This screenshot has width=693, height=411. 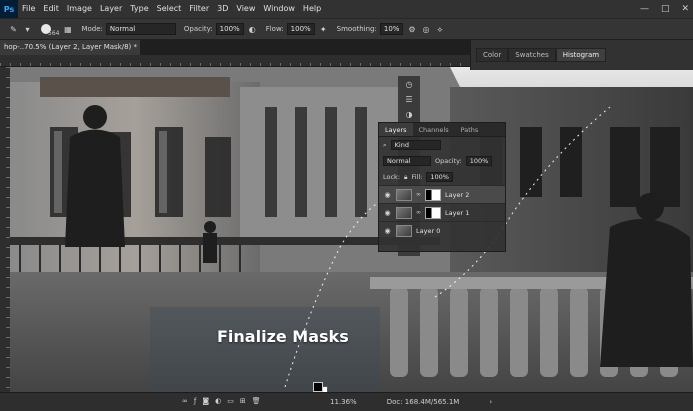 What do you see at coordinates (229, 29) in the screenshot?
I see `opacity-field: 100%` at bounding box center [229, 29].